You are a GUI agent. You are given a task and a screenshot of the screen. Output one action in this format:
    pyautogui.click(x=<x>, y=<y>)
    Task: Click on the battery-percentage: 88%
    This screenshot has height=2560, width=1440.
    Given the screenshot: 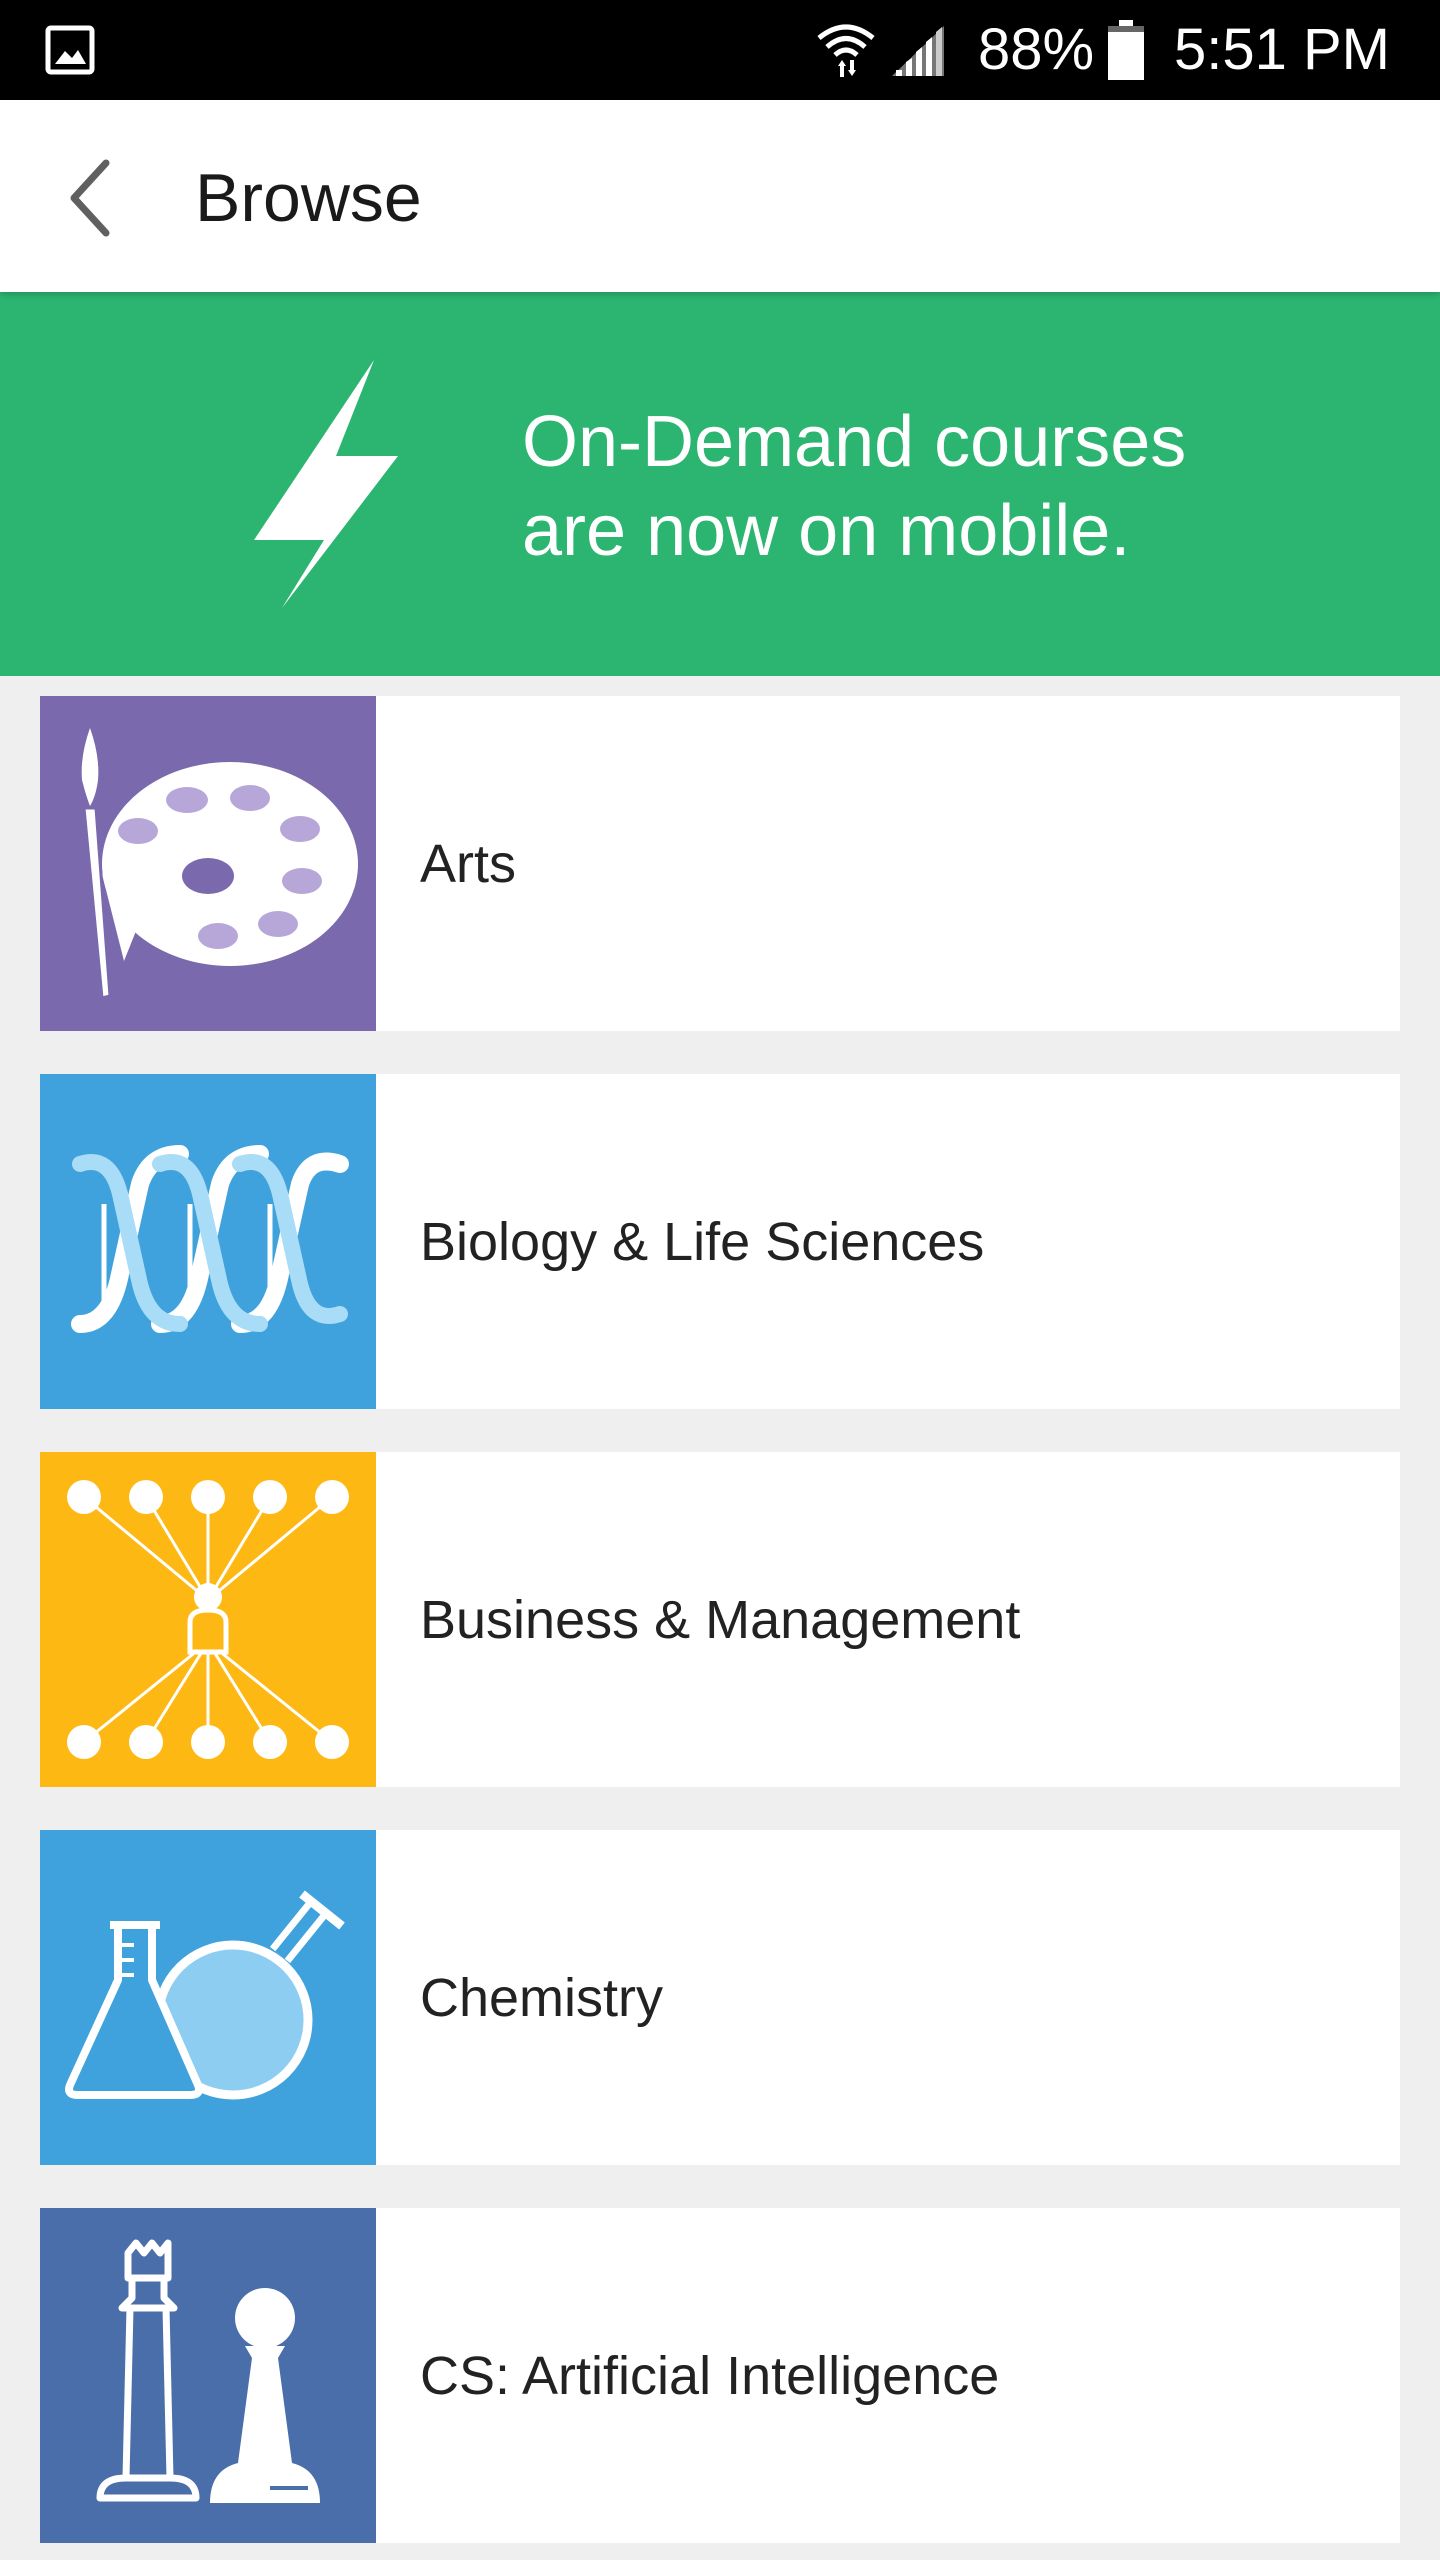 What is the action you would take?
    pyautogui.click(x=1036, y=49)
    